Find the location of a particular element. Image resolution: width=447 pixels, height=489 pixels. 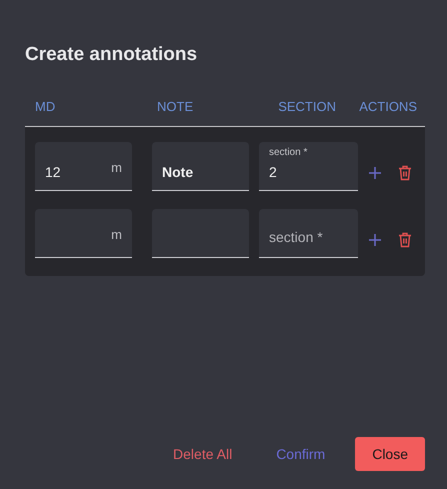

column-header: SECTION is located at coordinates (307, 106).